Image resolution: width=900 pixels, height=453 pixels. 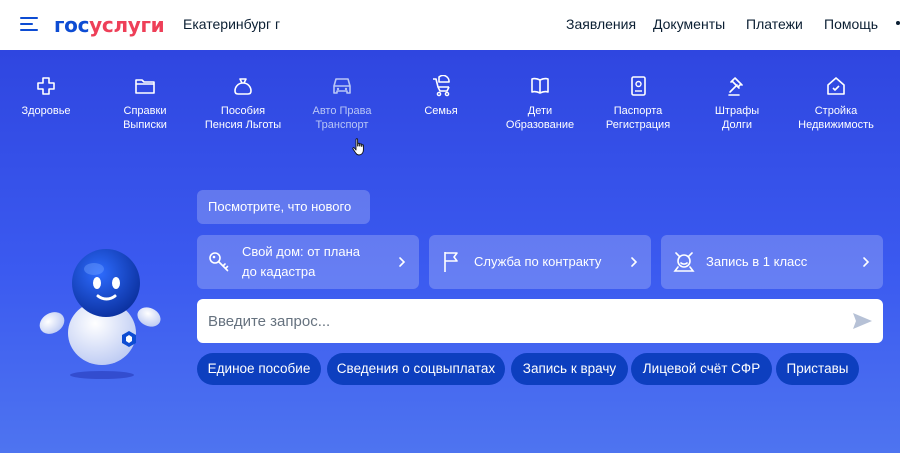 What do you see at coordinates (231, 24) in the screenshot?
I see `city-selector: Екатеринбург г` at bounding box center [231, 24].